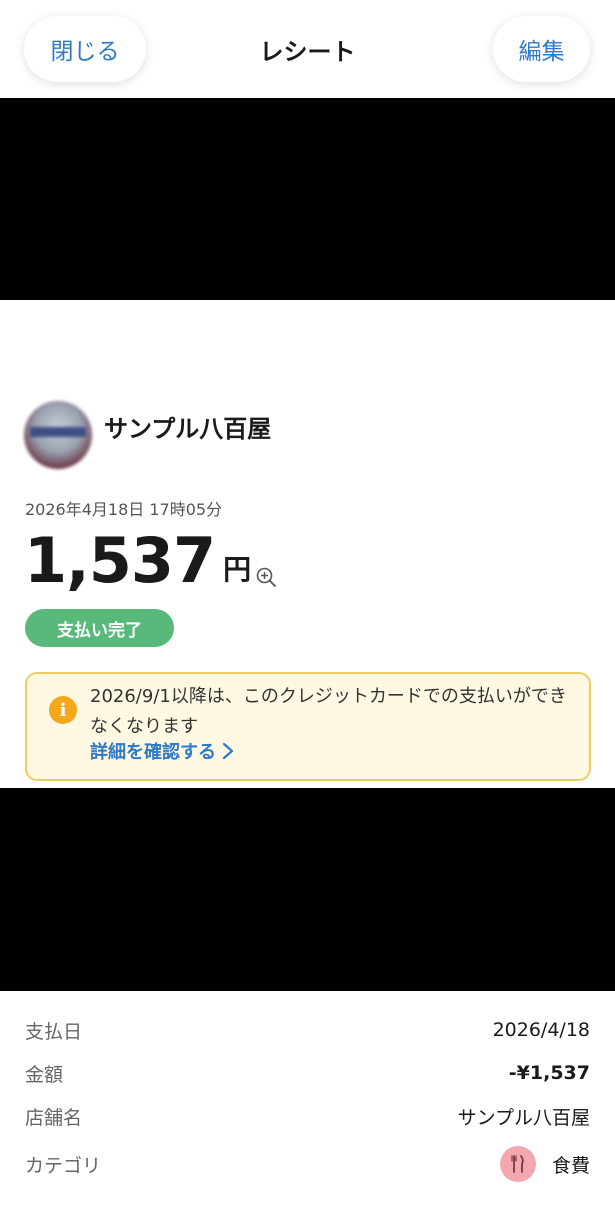 This screenshot has height=1206, width=615. Describe the element at coordinates (541, 1030) in the screenshot. I see `detail-value: 2026/4/18` at that location.